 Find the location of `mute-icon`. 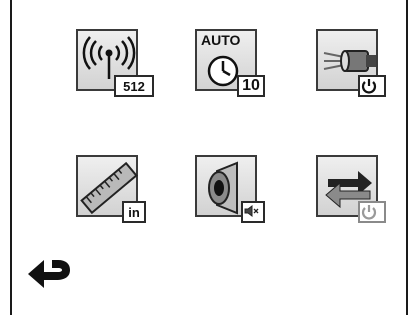

mute-icon is located at coordinates (251, 211).